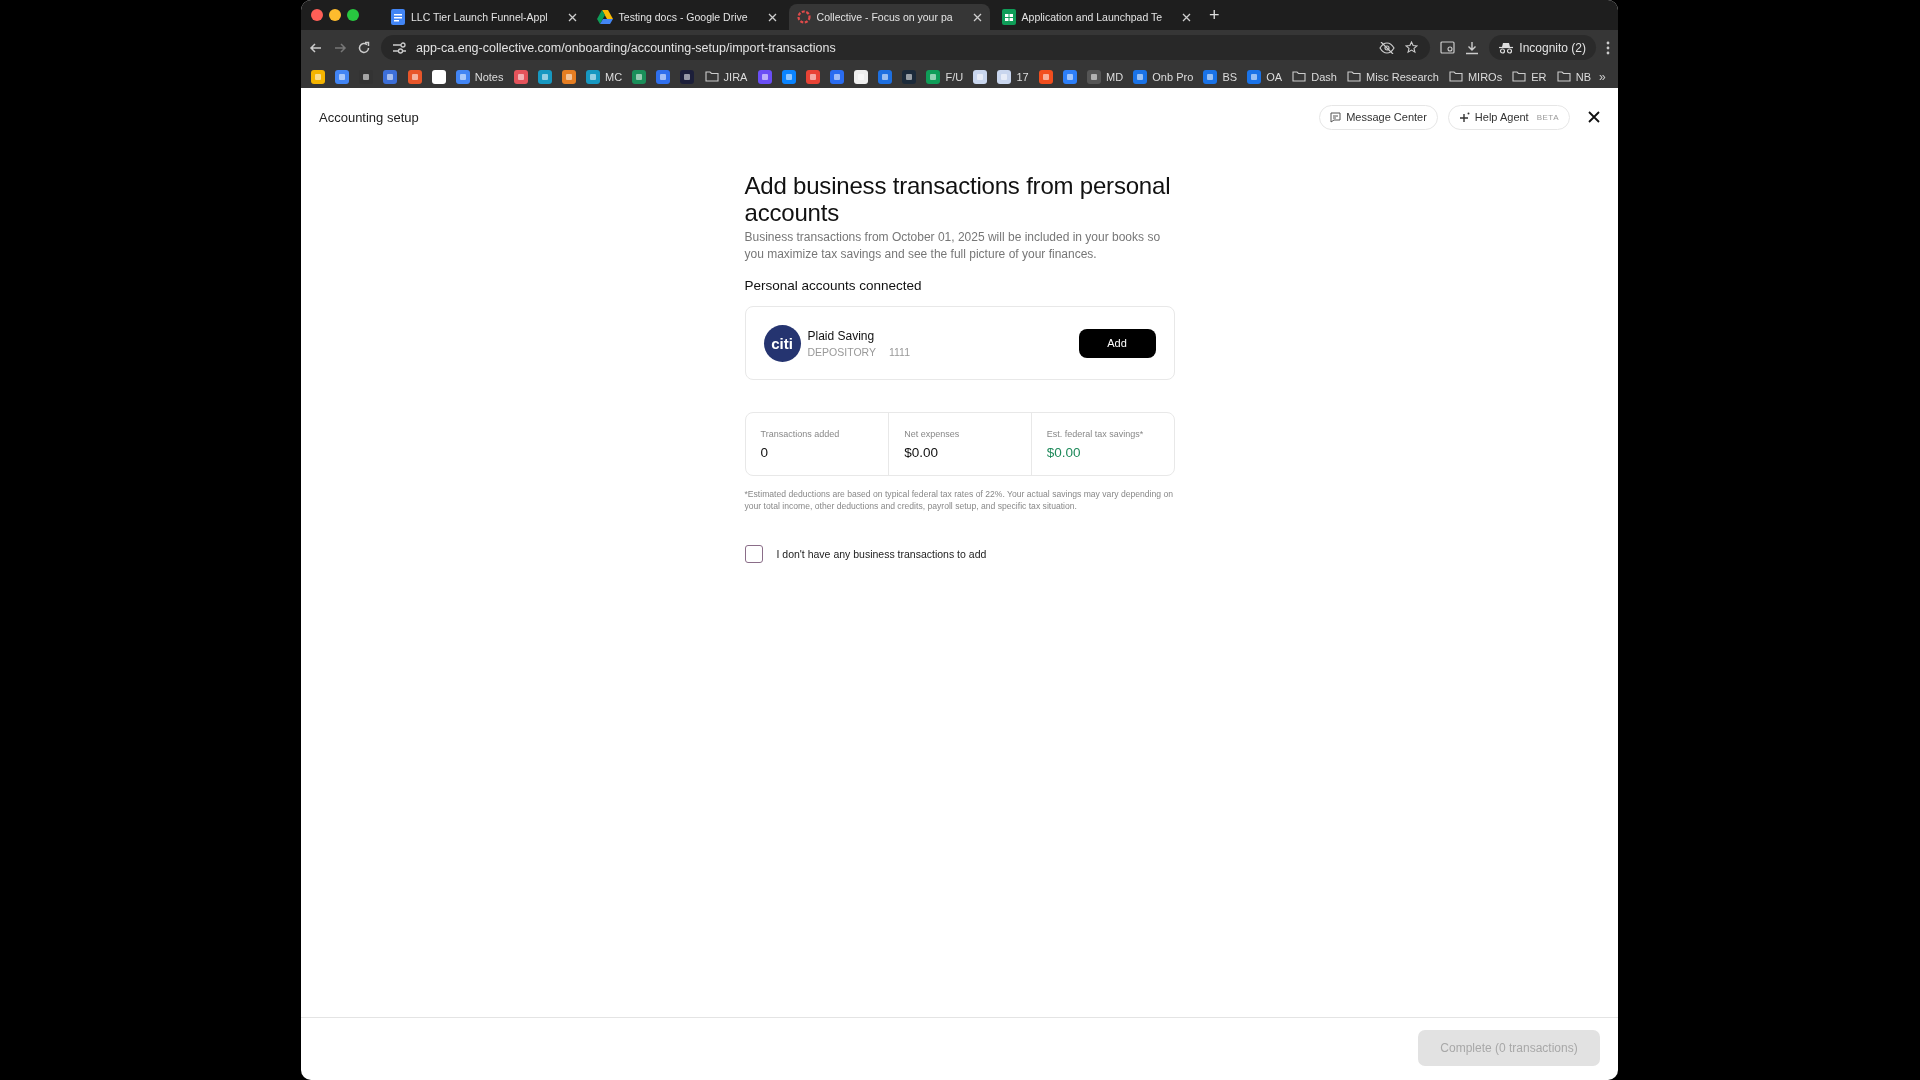 This screenshot has width=1920, height=1080. Describe the element at coordinates (1220, 76) in the screenshot. I see `bookmark-link: BS` at that location.